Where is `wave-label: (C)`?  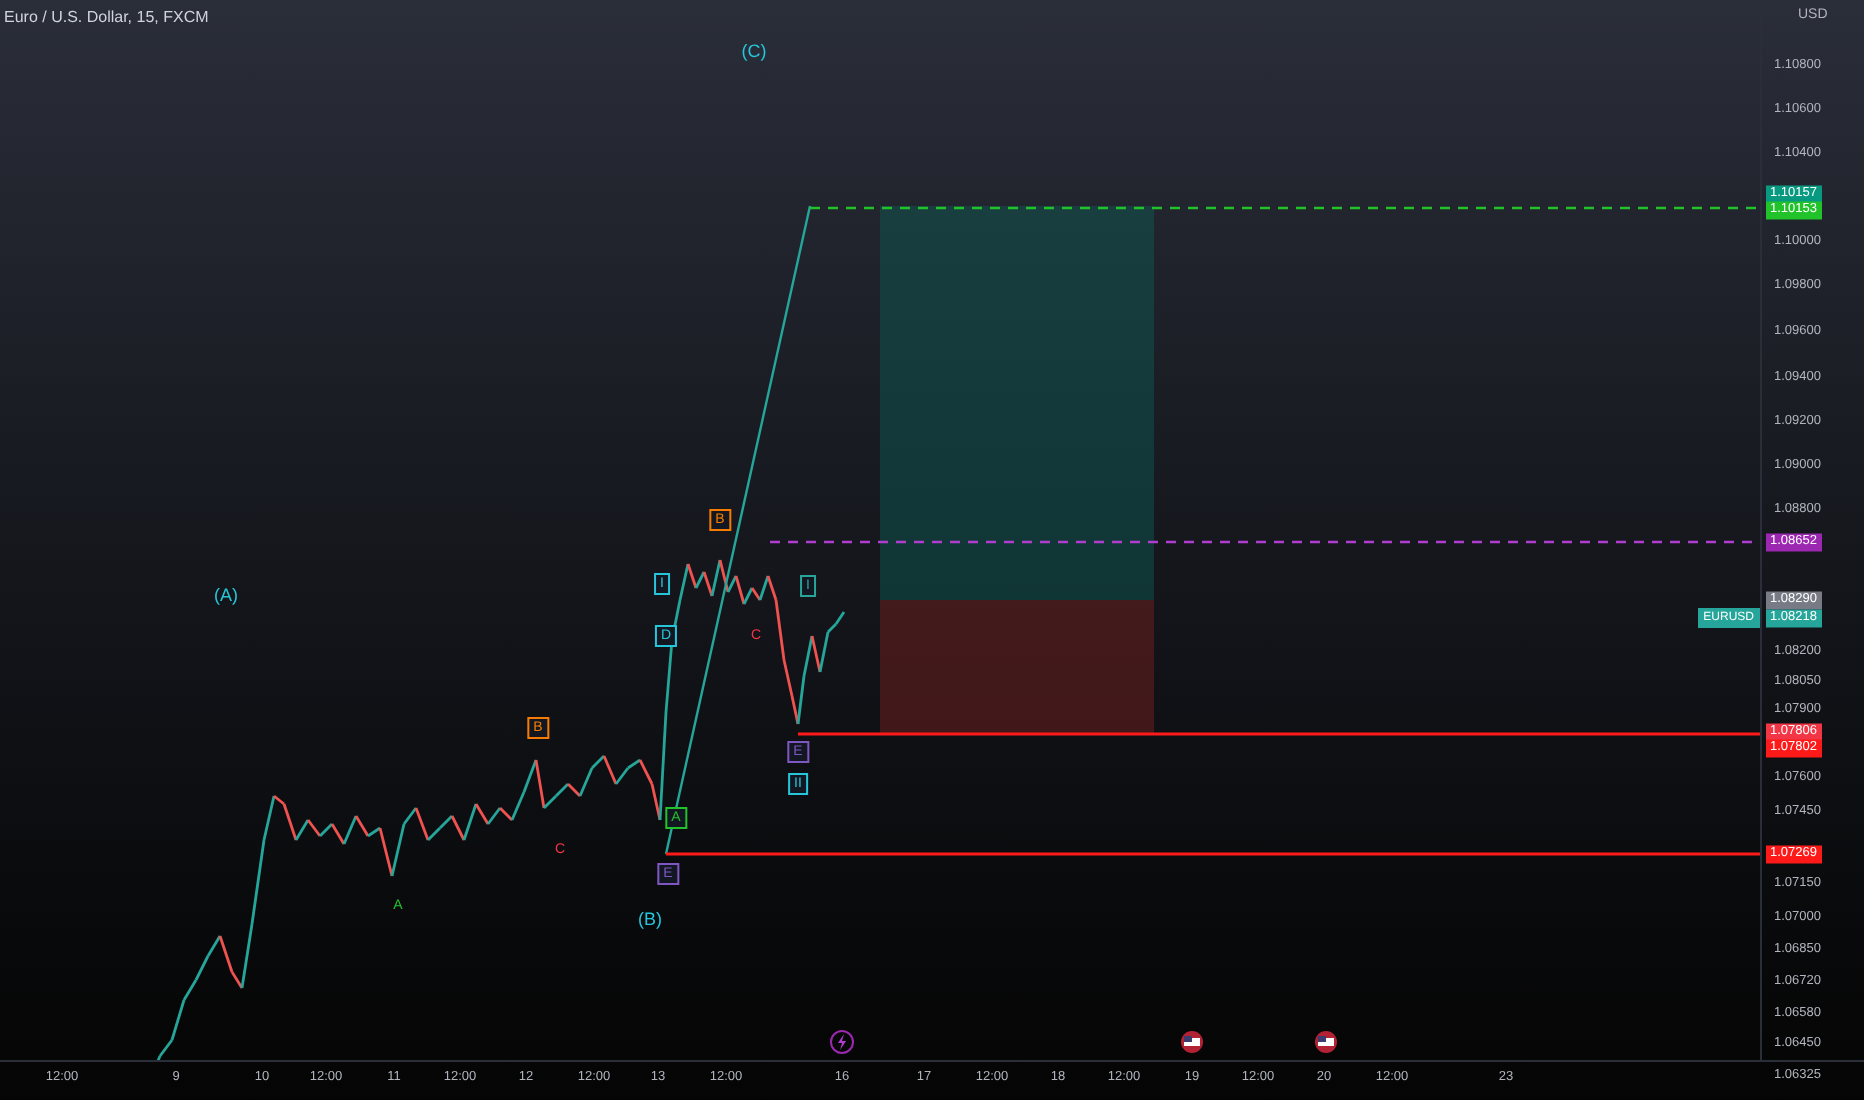 wave-label: (C) is located at coordinates (754, 52).